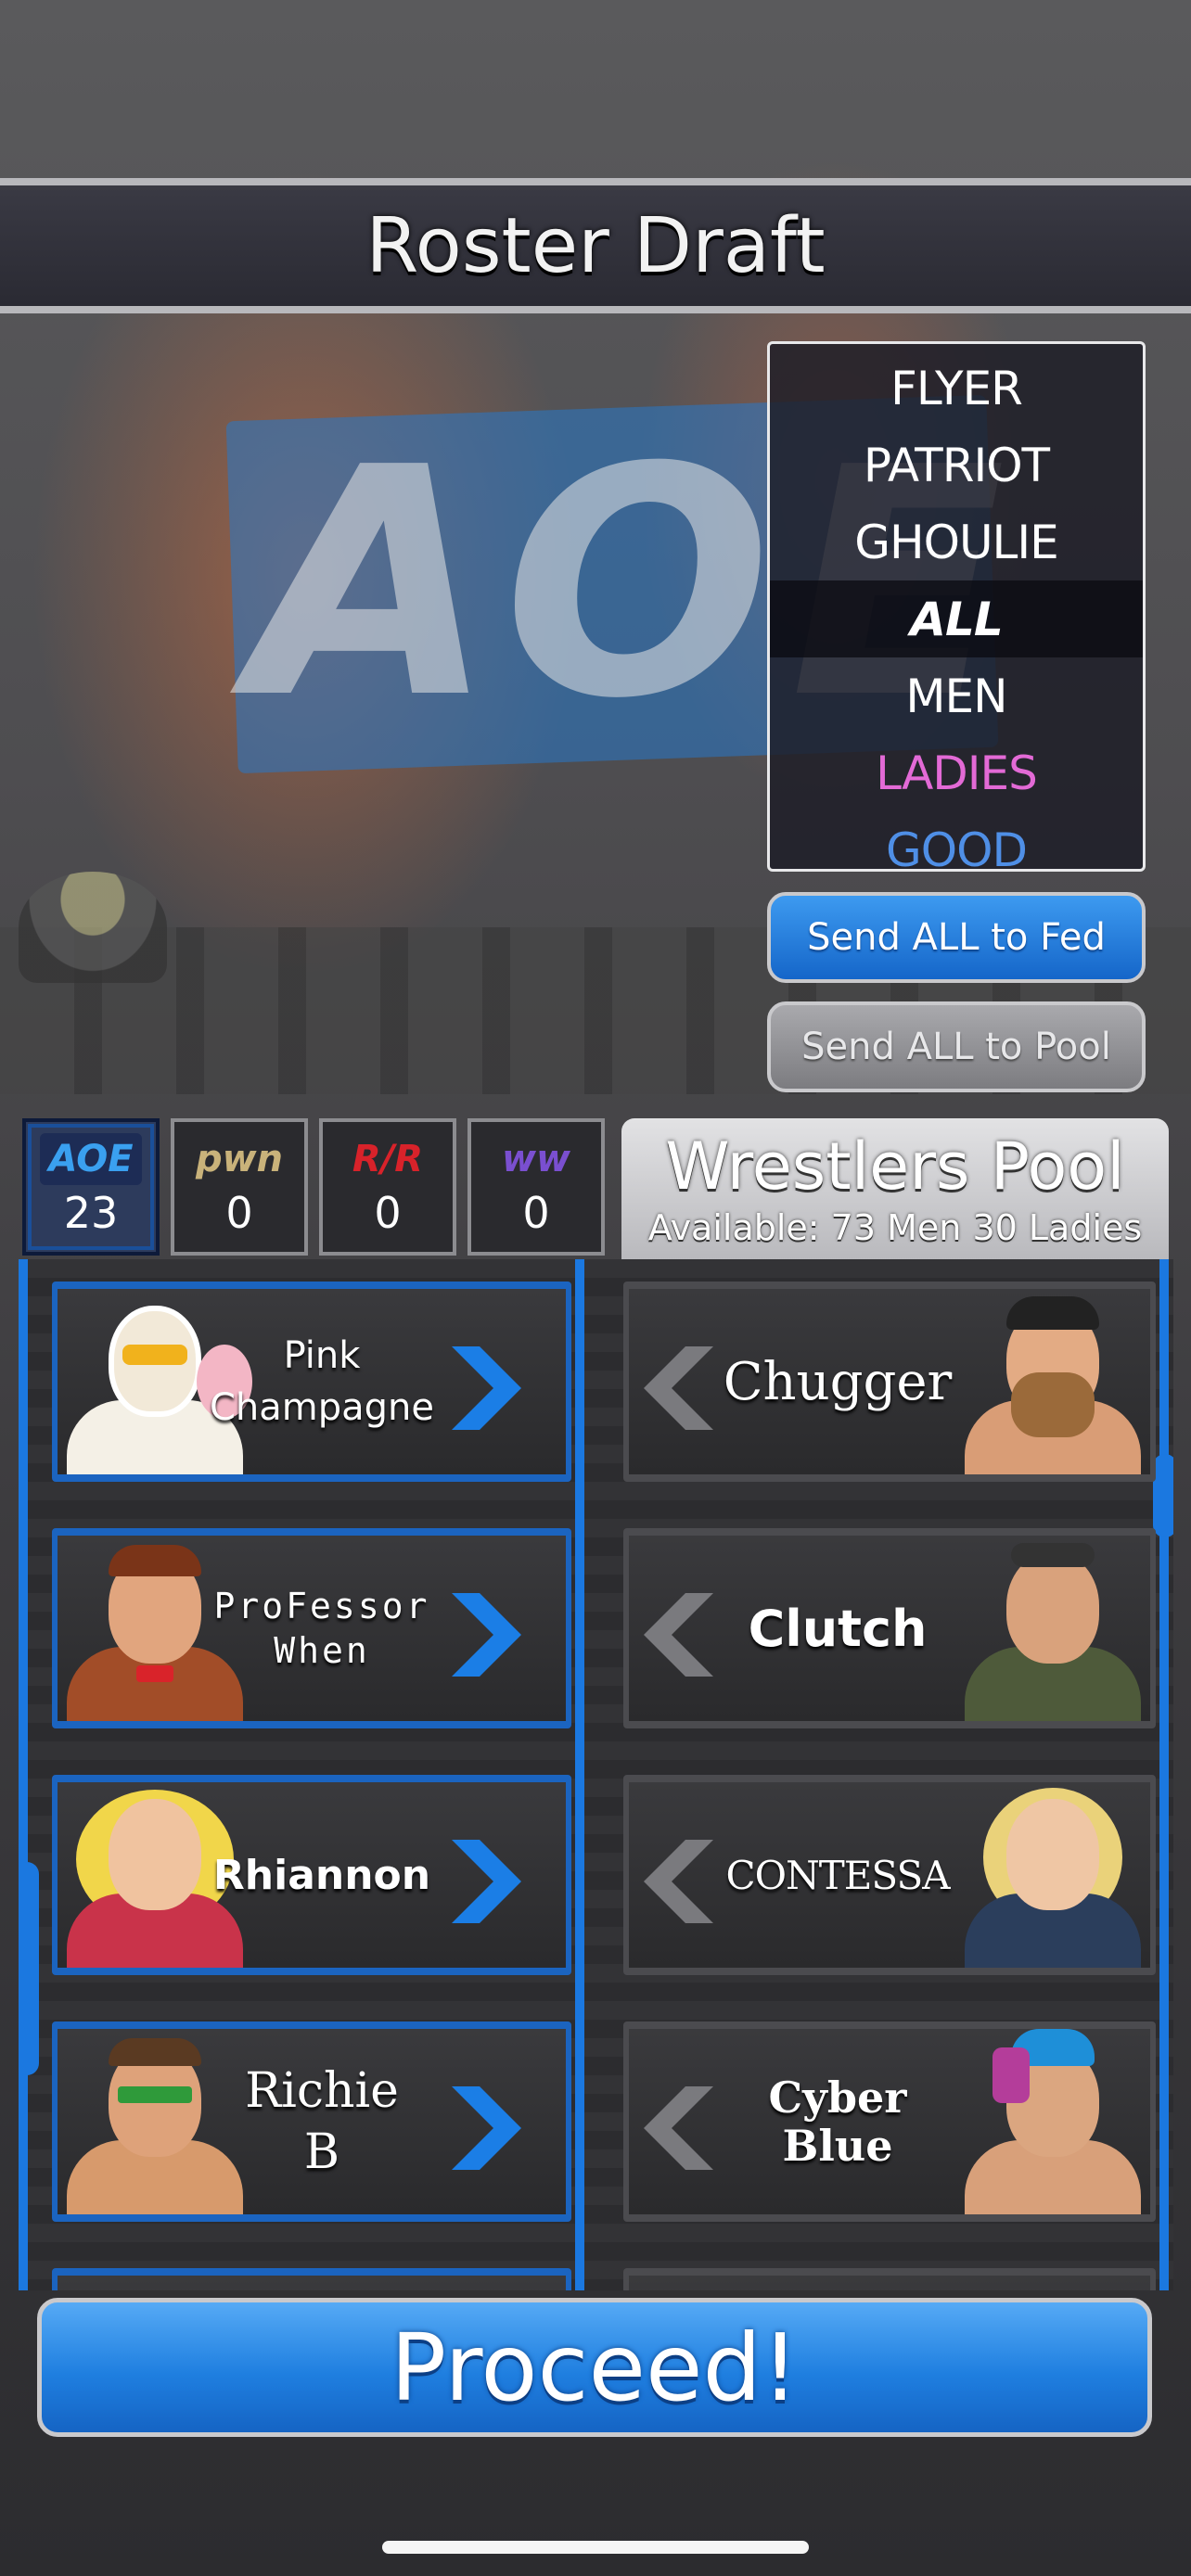 The width and height of the screenshot is (1191, 2576). I want to click on pool-wrestler-card-partial, so click(889, 2279).